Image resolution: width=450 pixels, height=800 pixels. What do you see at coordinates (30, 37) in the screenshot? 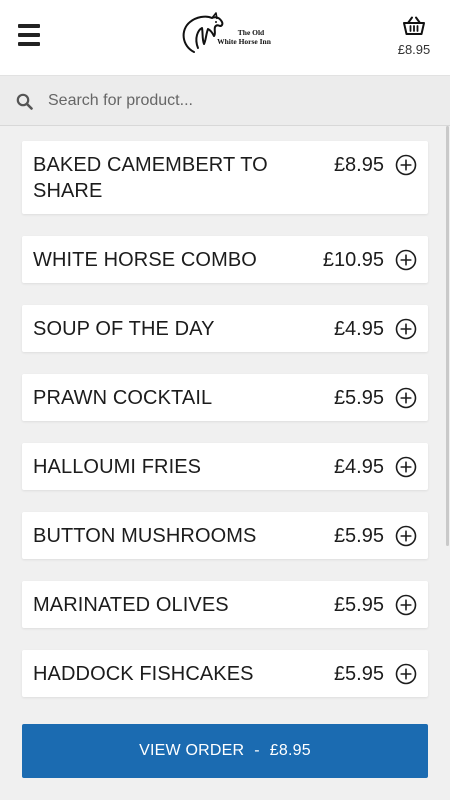
I see `hamburger-menu-icon` at bounding box center [30, 37].